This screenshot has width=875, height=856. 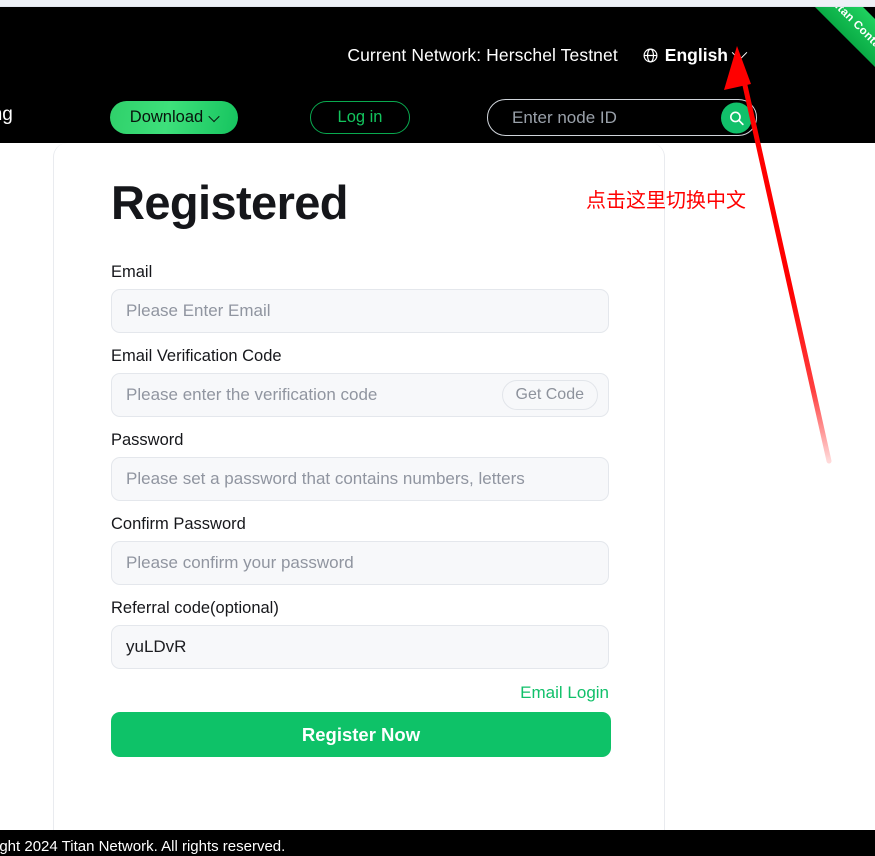 I want to click on register-now-button: Register Now, so click(x=361, y=734).